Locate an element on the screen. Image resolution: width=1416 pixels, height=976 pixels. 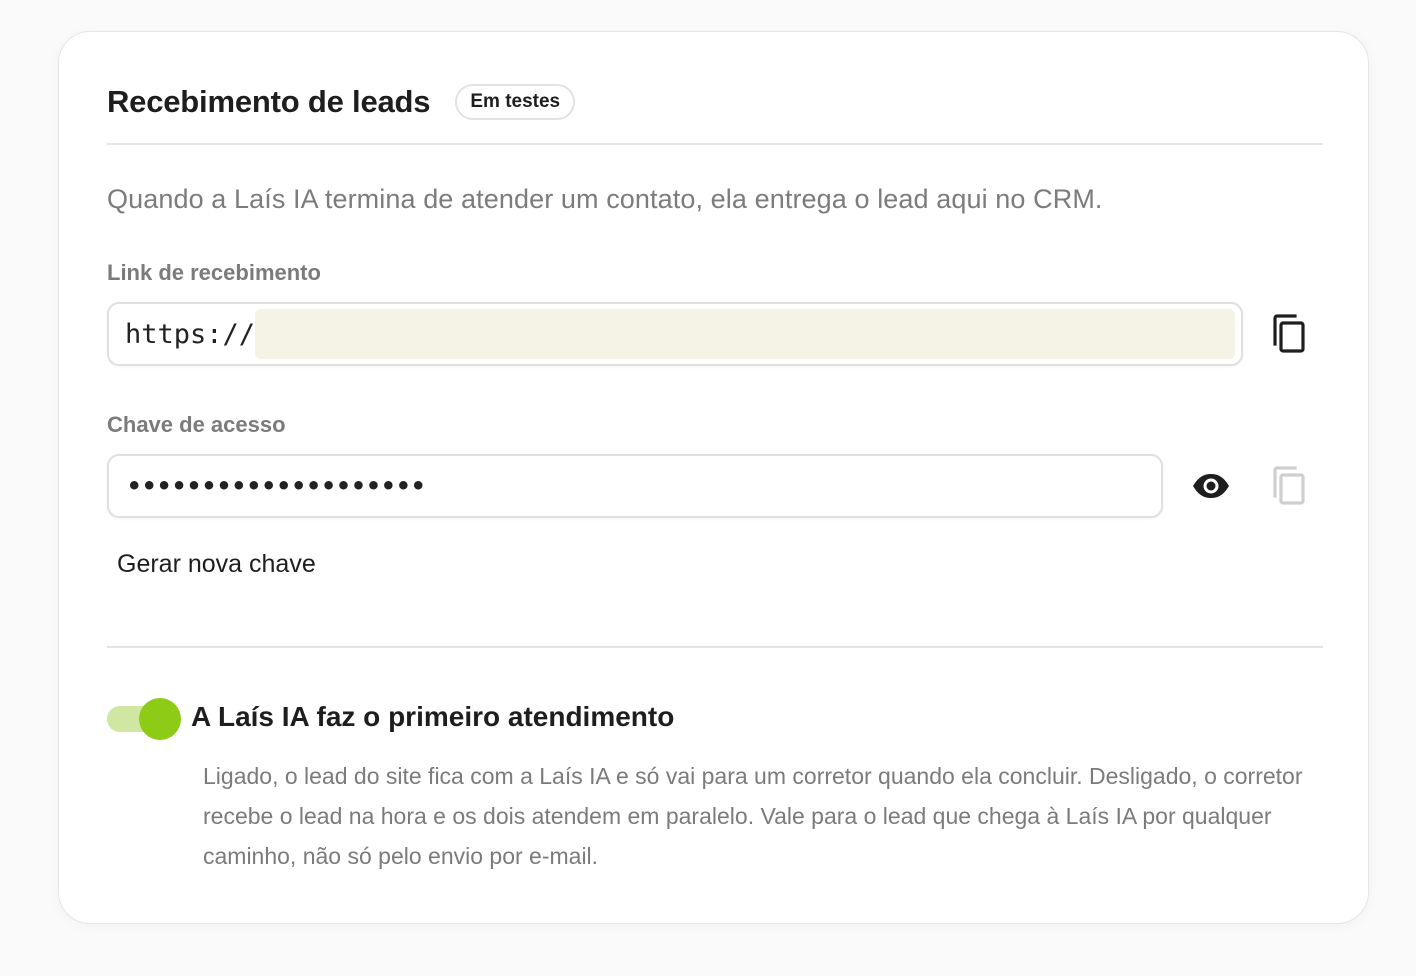
link-field-label: Link de recebimento is located at coordinates (214, 272).